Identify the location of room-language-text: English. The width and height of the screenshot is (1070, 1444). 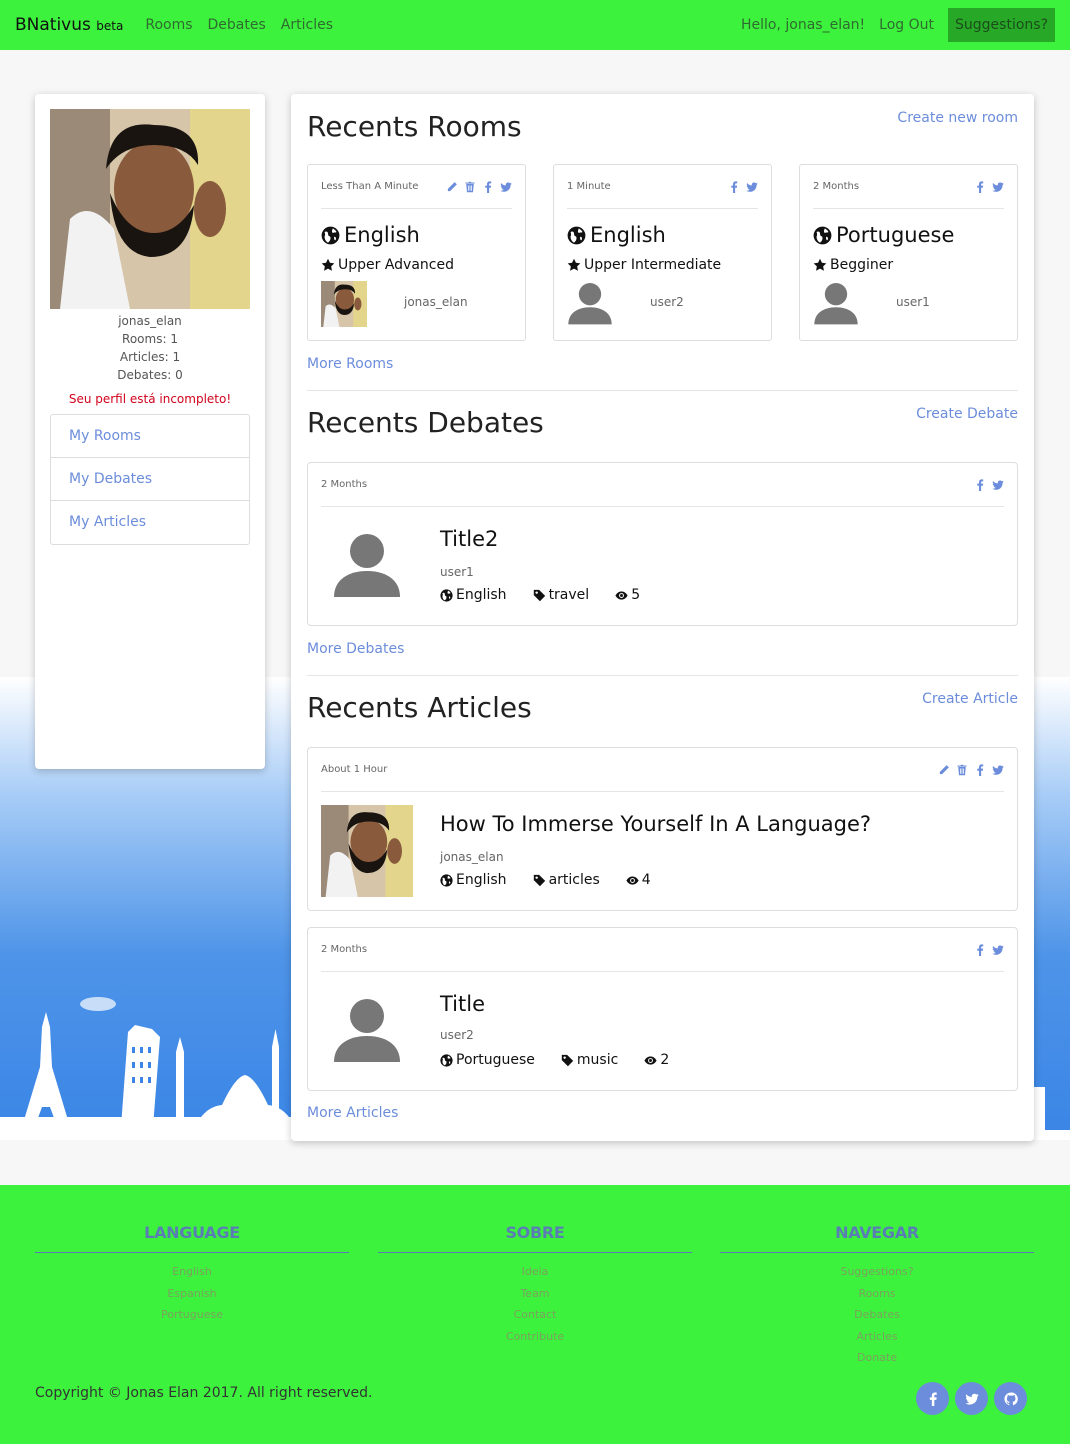
(628, 235).